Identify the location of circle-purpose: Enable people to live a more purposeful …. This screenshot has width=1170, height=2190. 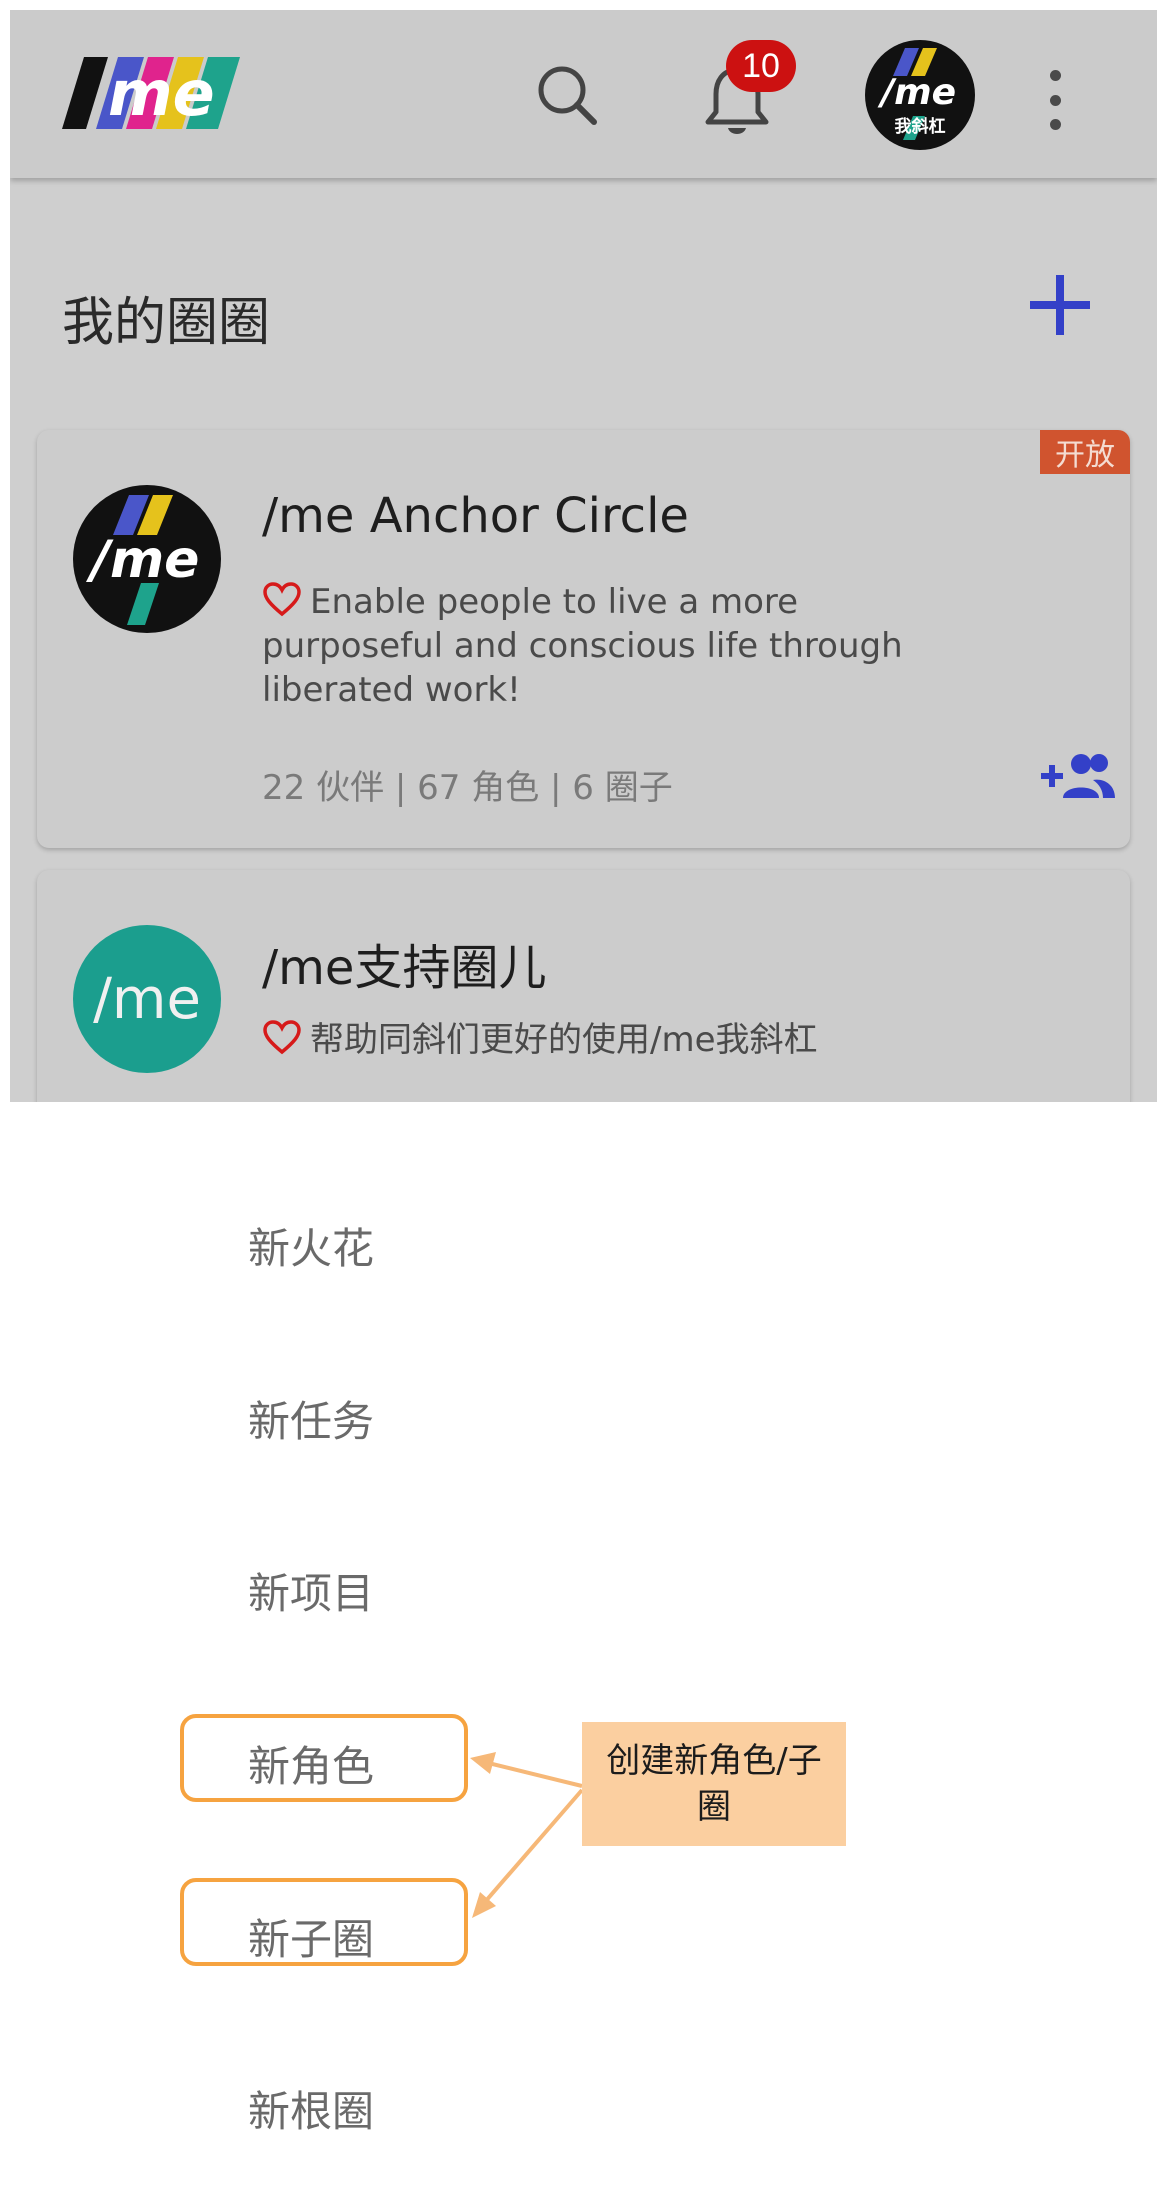
(582, 646).